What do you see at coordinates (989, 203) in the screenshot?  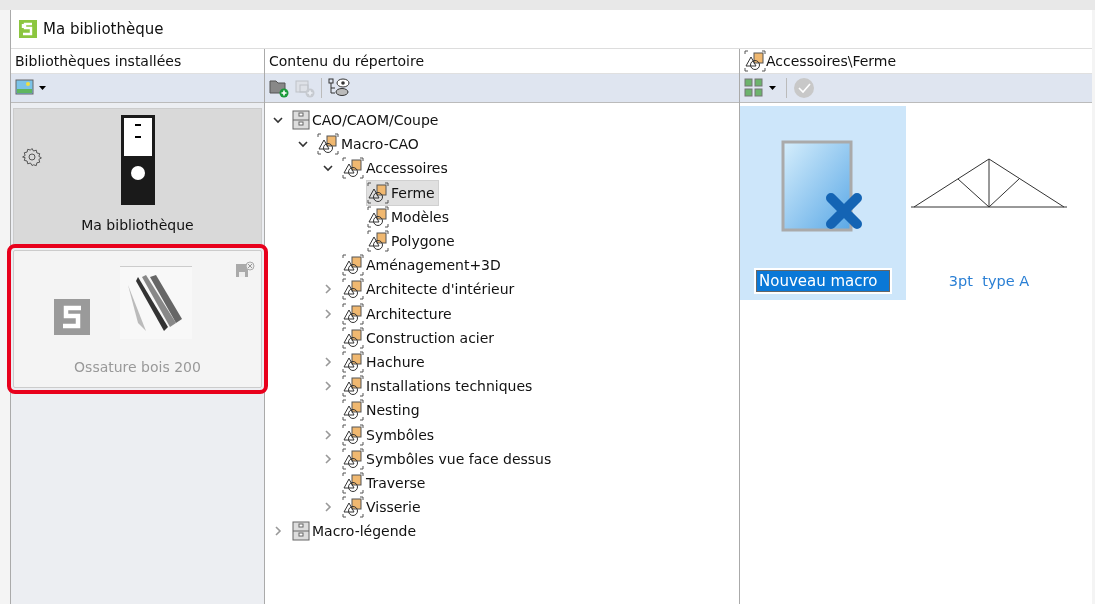 I see `macro-tile: 3pt type A` at bounding box center [989, 203].